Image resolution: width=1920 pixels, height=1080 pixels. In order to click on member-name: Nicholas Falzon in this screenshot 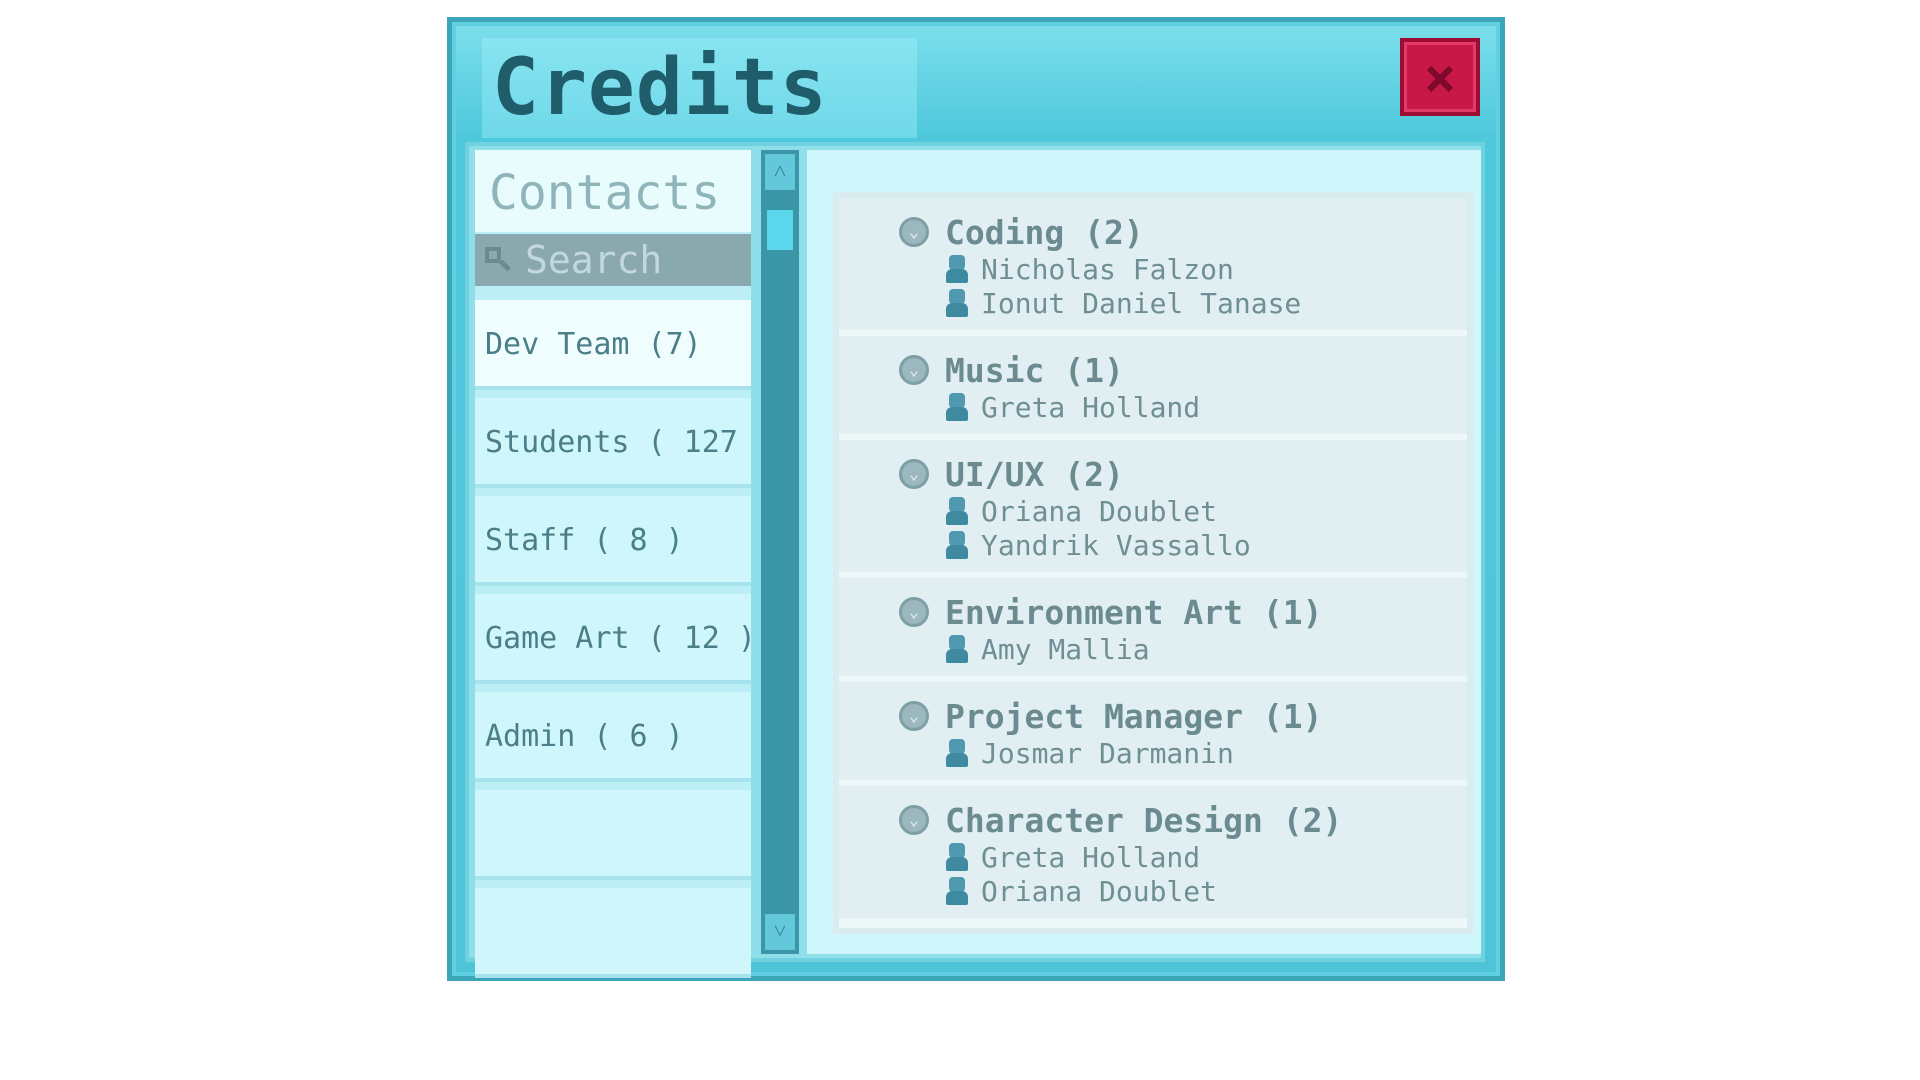, I will do `click(1107, 269)`.